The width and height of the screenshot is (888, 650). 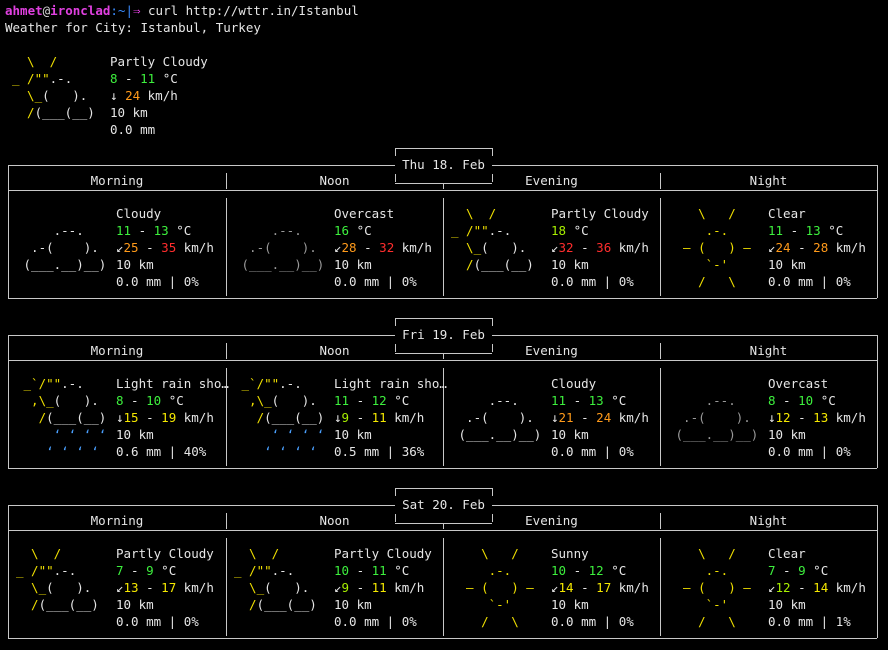 What do you see at coordinates (570, 553) in the screenshot?
I see `condition-text: Sunny` at bounding box center [570, 553].